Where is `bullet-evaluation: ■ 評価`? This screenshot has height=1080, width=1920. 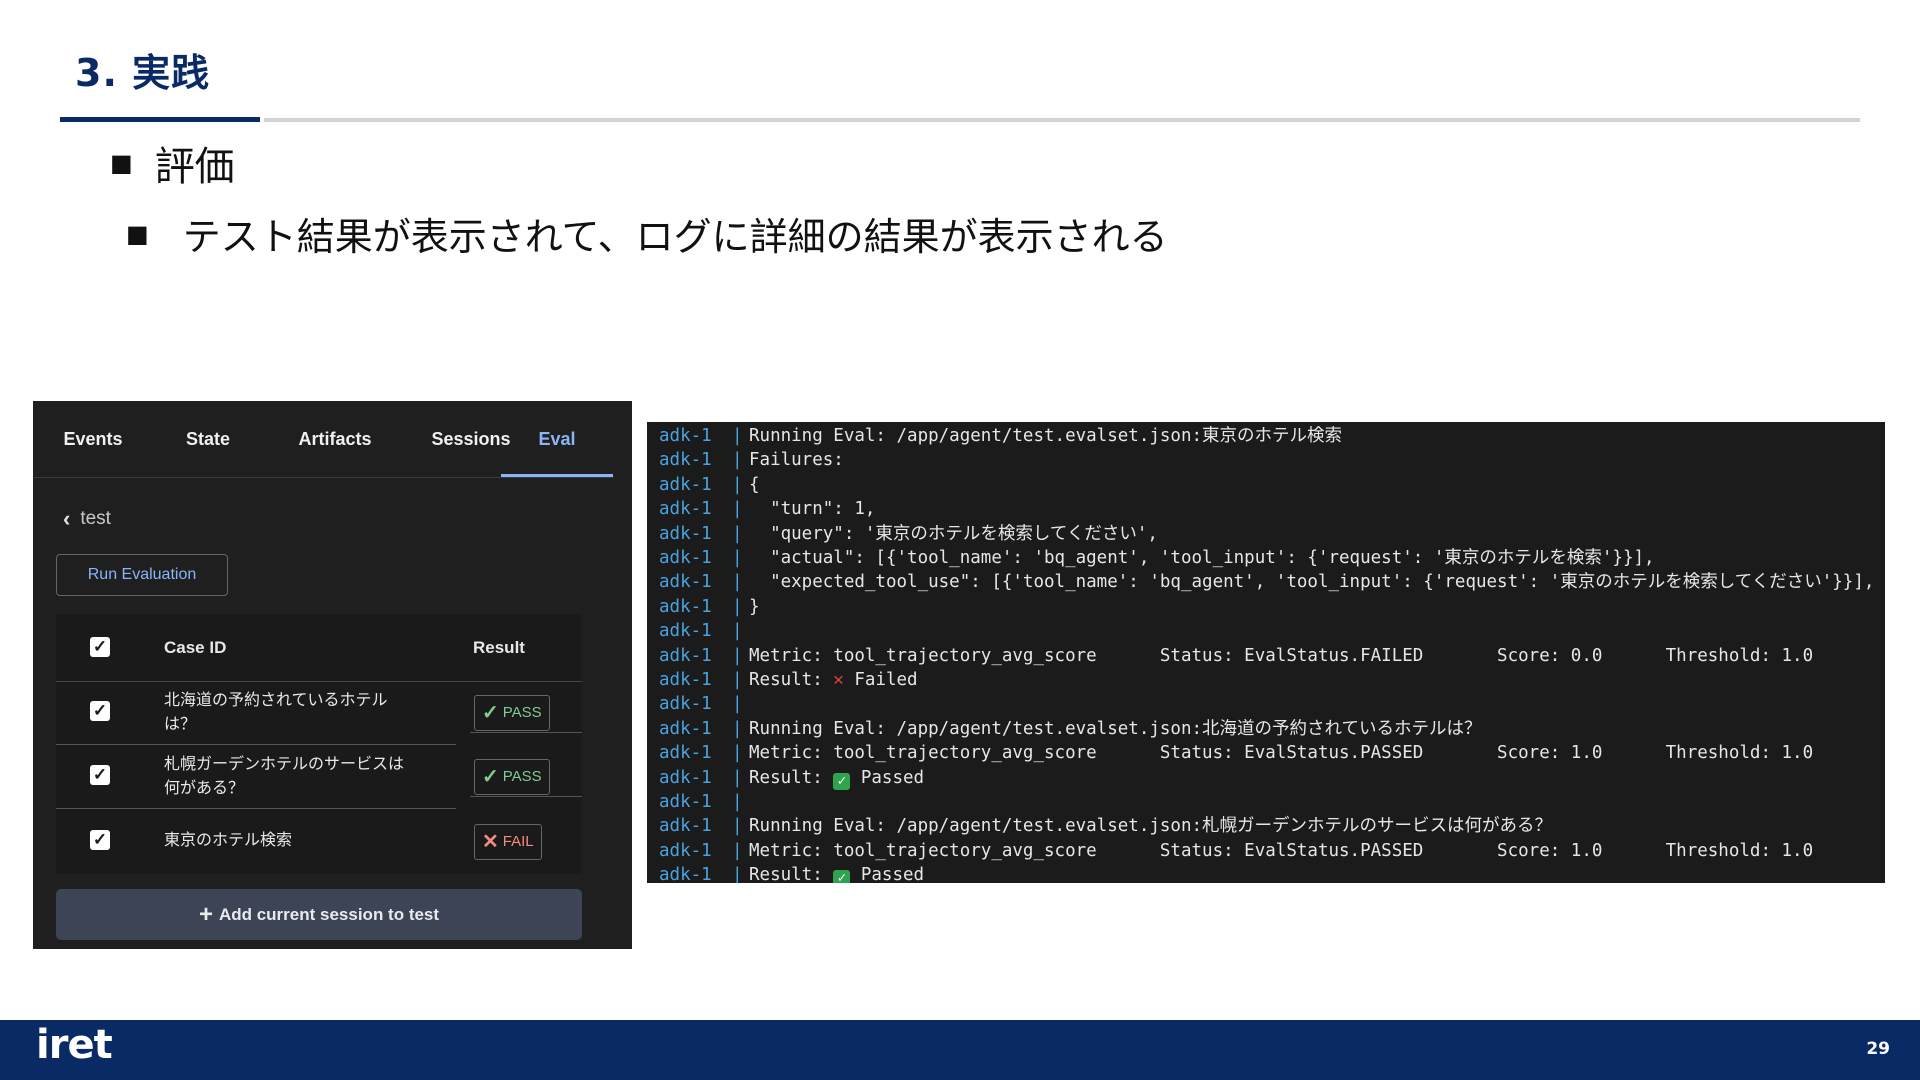 bullet-evaluation: ■ 評価 is located at coordinates (172, 163).